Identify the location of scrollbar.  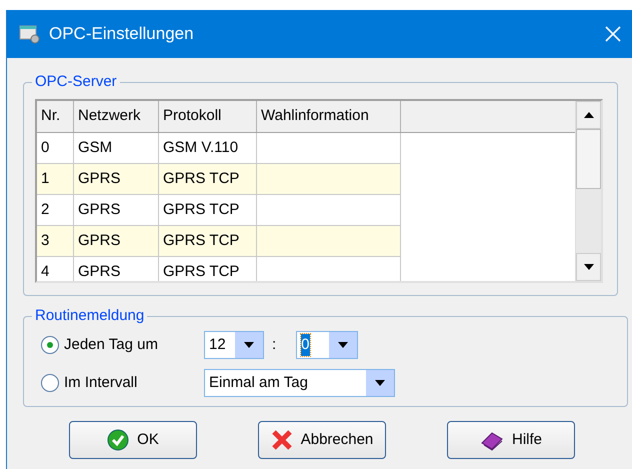
(588, 191).